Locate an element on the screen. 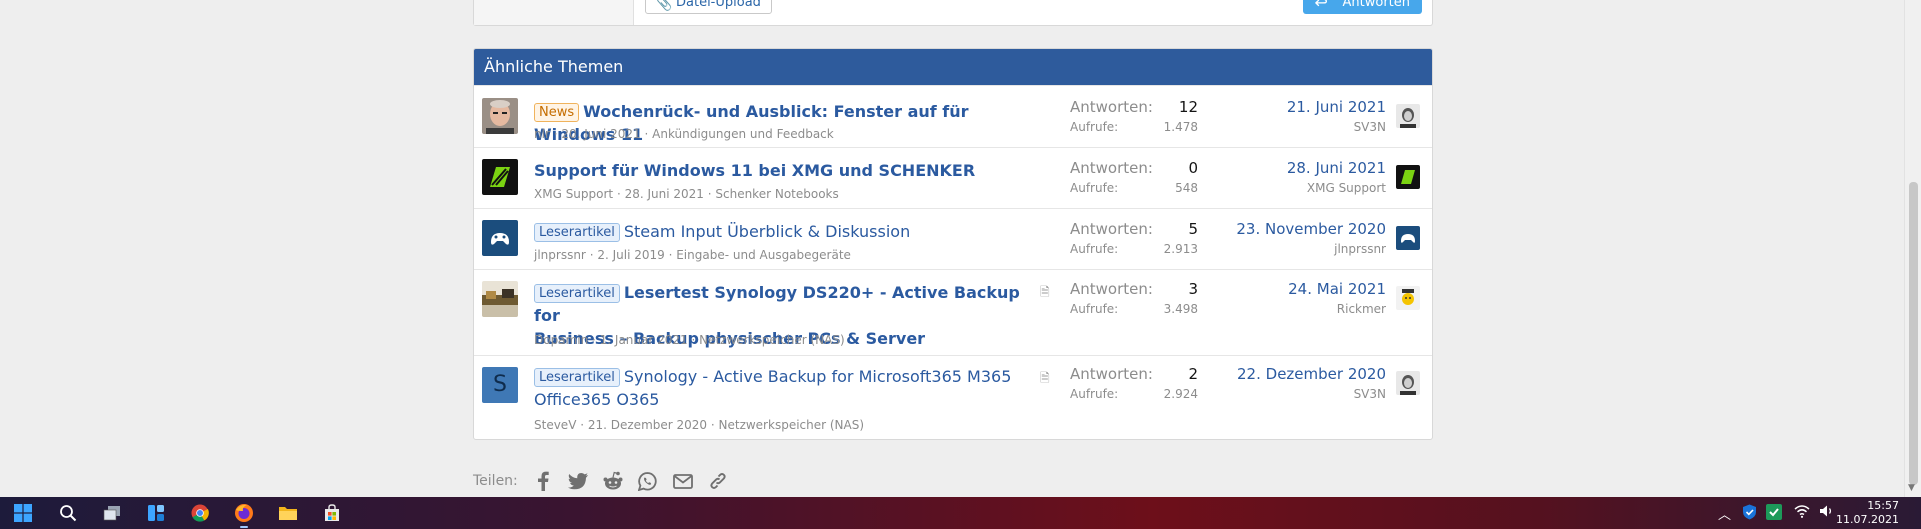  last-post-date: 24. Mai 2021 is located at coordinates (1337, 289).